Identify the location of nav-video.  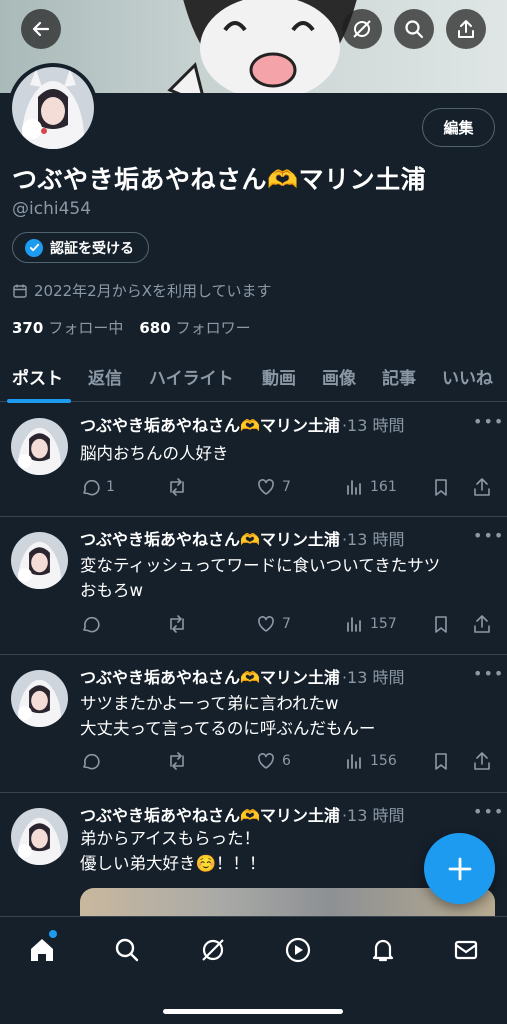
(298, 950).